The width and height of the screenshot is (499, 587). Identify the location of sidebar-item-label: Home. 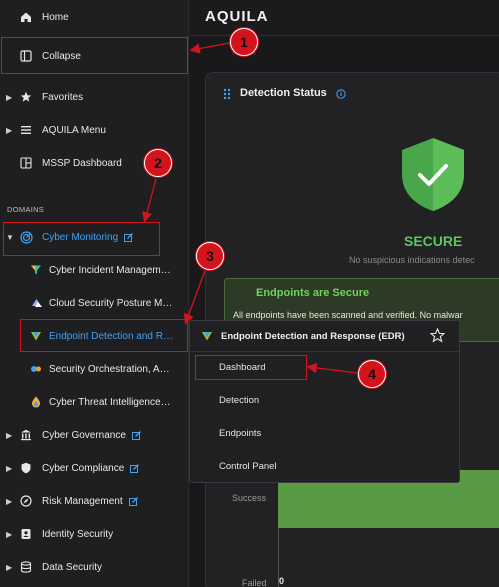
(55, 17).